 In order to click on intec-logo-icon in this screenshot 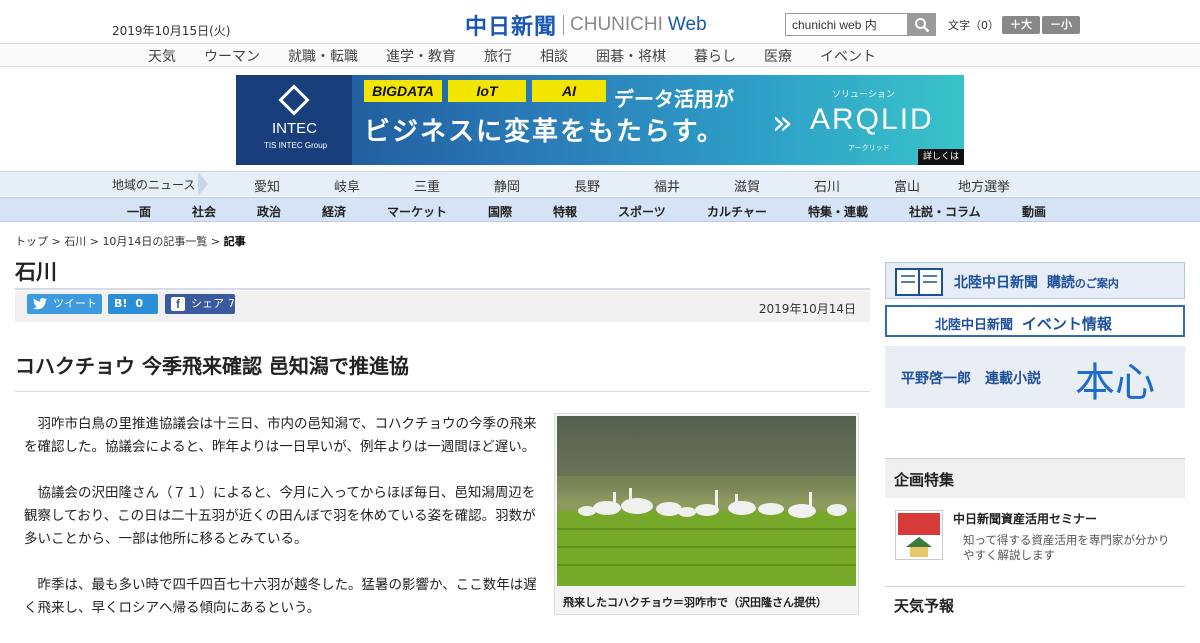, I will do `click(294, 100)`.